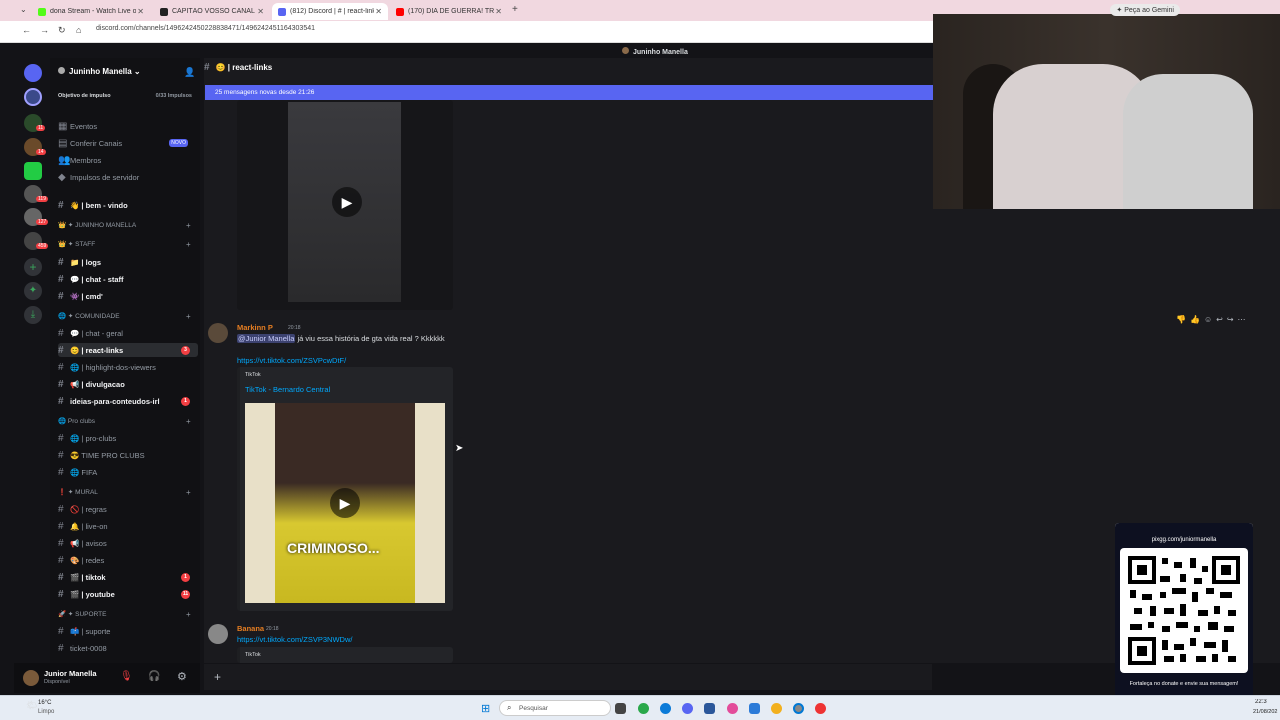  I want to click on video-thumbnail: CRIMINOSO... ▶, so click(345, 503).